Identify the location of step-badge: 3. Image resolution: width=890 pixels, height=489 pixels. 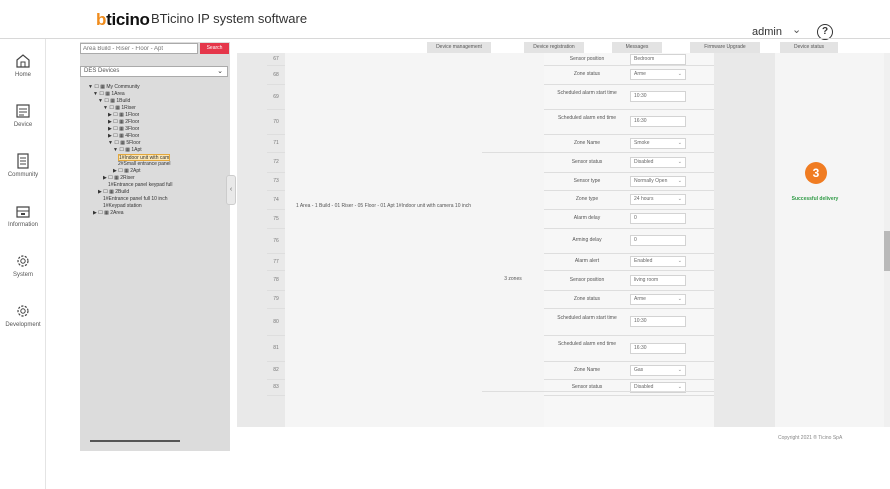
(816, 173).